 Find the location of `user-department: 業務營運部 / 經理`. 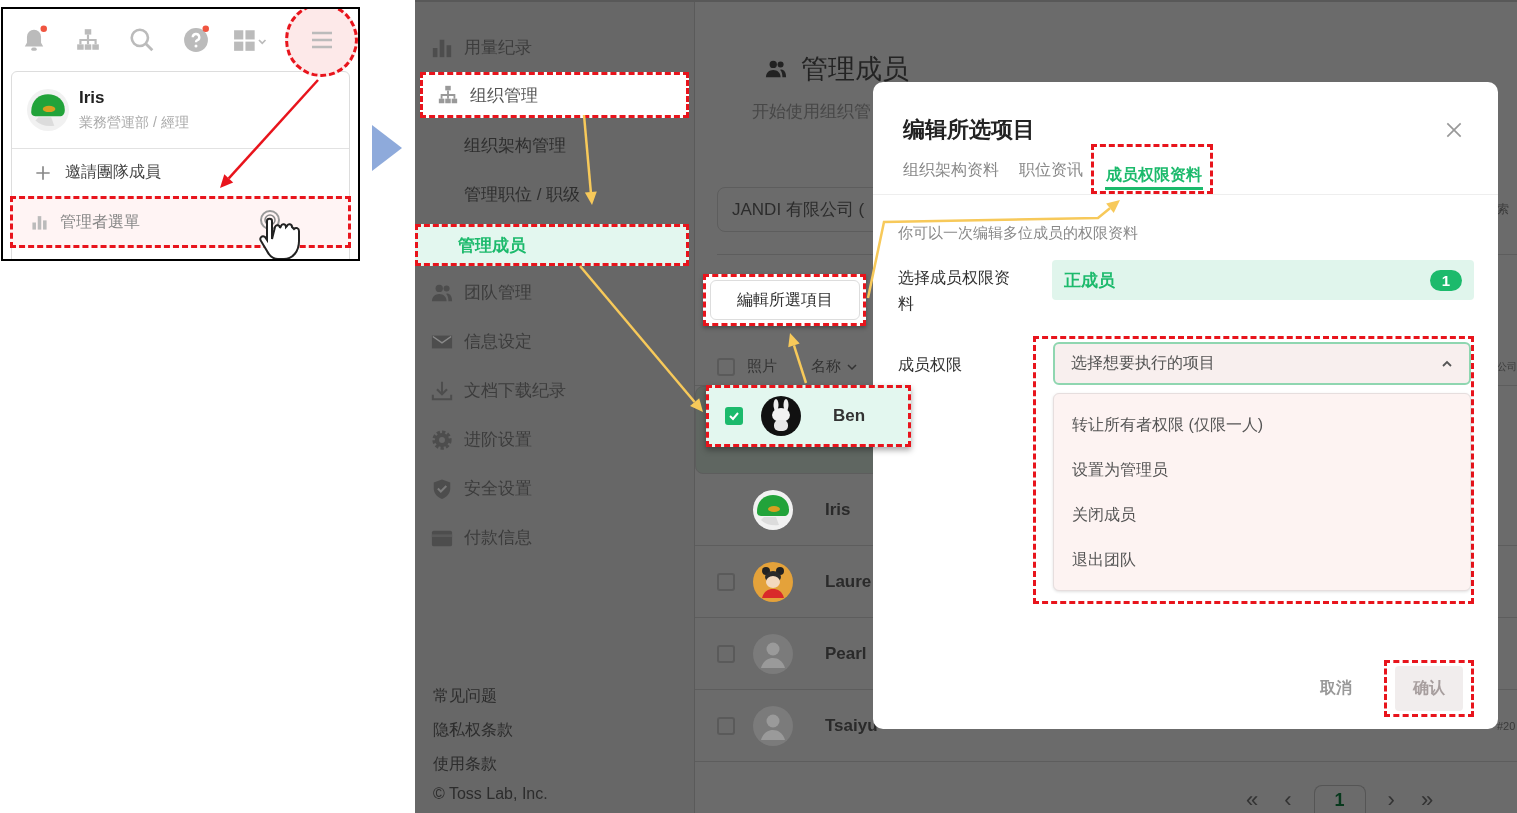

user-department: 業務營運部 / 經理 is located at coordinates (134, 123).